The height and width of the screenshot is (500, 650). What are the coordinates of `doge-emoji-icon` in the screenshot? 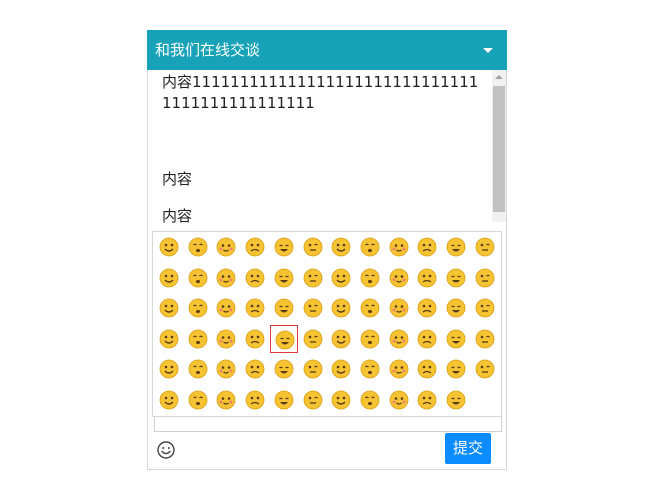 It's located at (198, 278).